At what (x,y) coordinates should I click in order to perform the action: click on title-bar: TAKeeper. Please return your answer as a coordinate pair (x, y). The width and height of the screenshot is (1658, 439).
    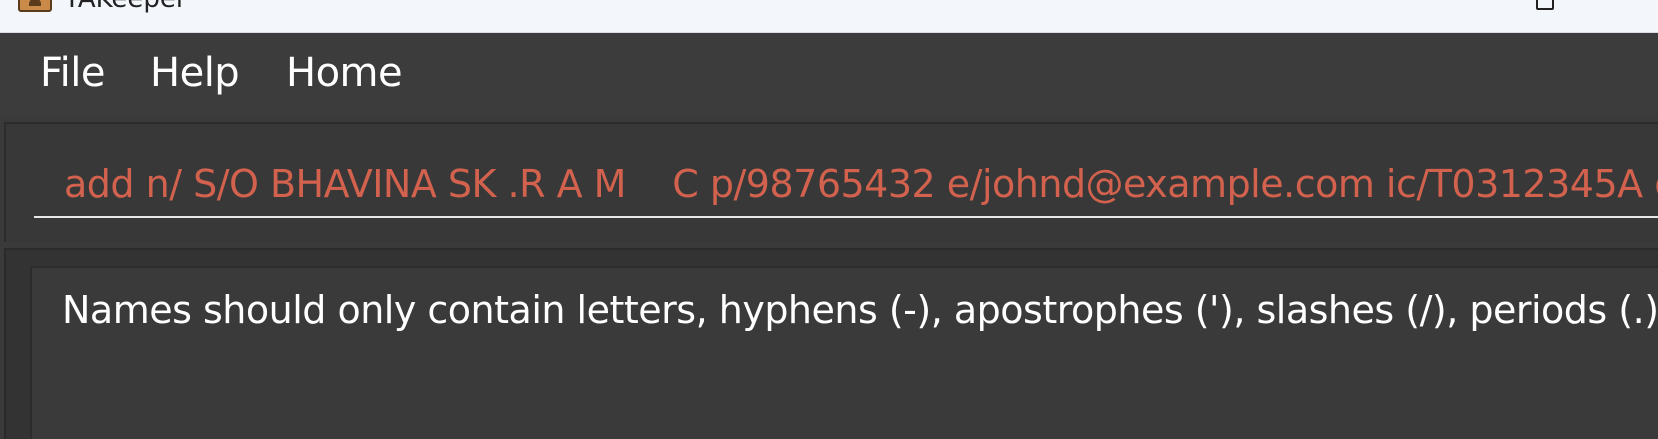
    Looking at the image, I should click on (829, 16).